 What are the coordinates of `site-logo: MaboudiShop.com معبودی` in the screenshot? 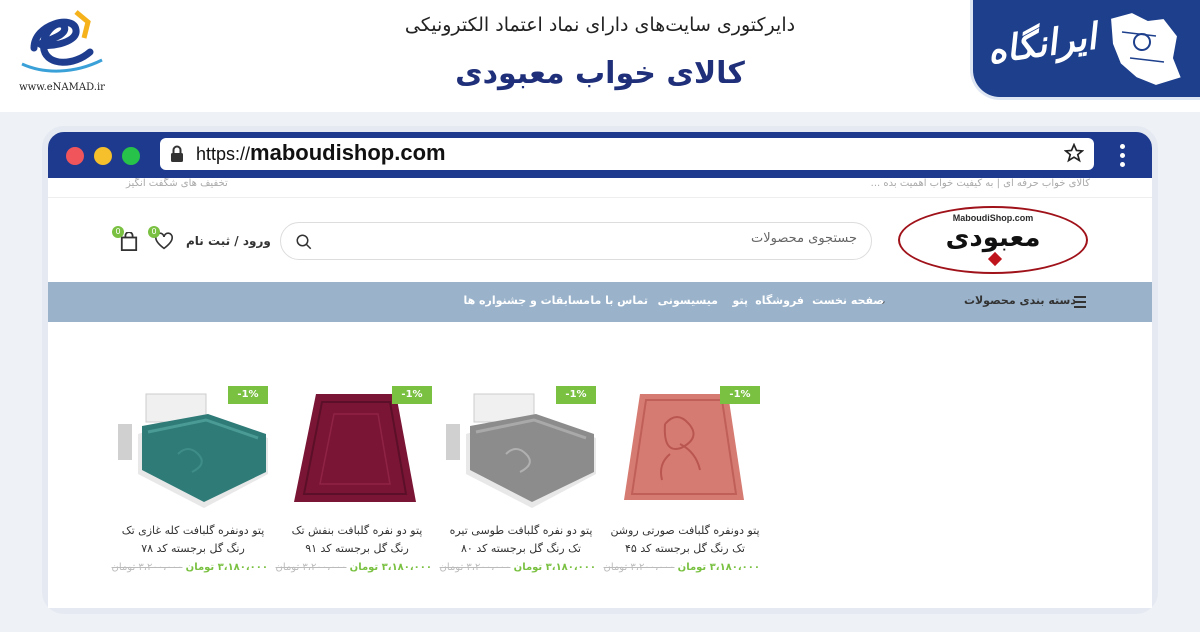 It's located at (993, 240).